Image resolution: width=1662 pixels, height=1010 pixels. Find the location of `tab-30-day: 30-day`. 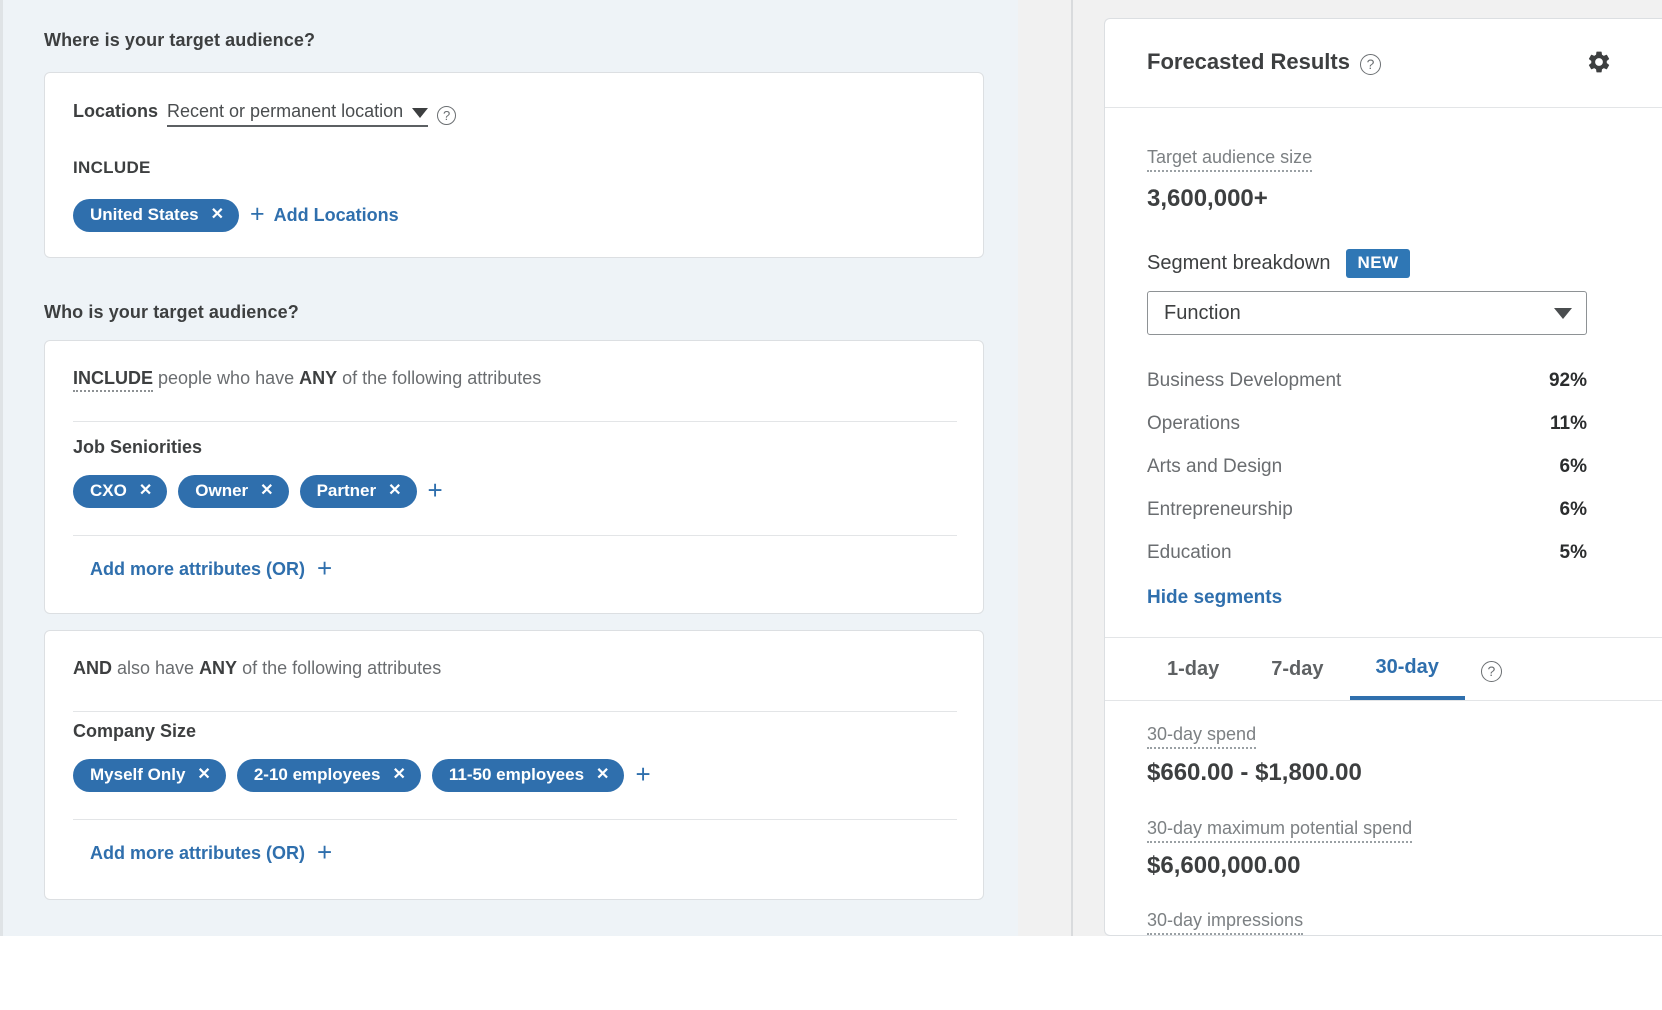

tab-30-day: 30-day is located at coordinates (1407, 669).